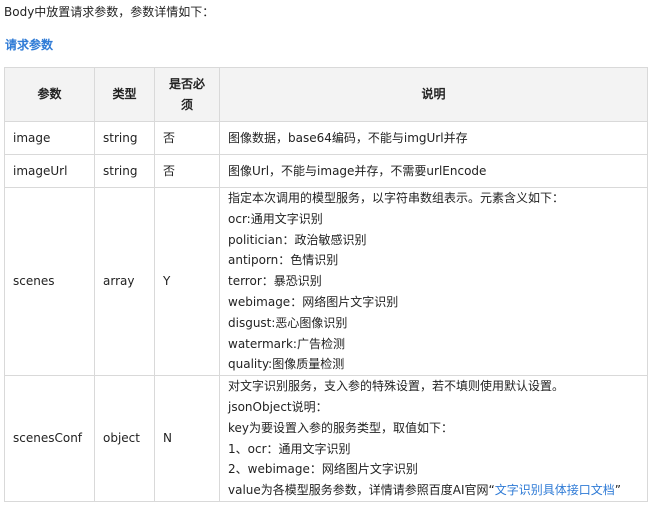 The image size is (650, 526). What do you see at coordinates (357, 170) in the screenshot?
I see `description-line: 图像Url，不能与image并存，不需要urlEncode` at bounding box center [357, 170].